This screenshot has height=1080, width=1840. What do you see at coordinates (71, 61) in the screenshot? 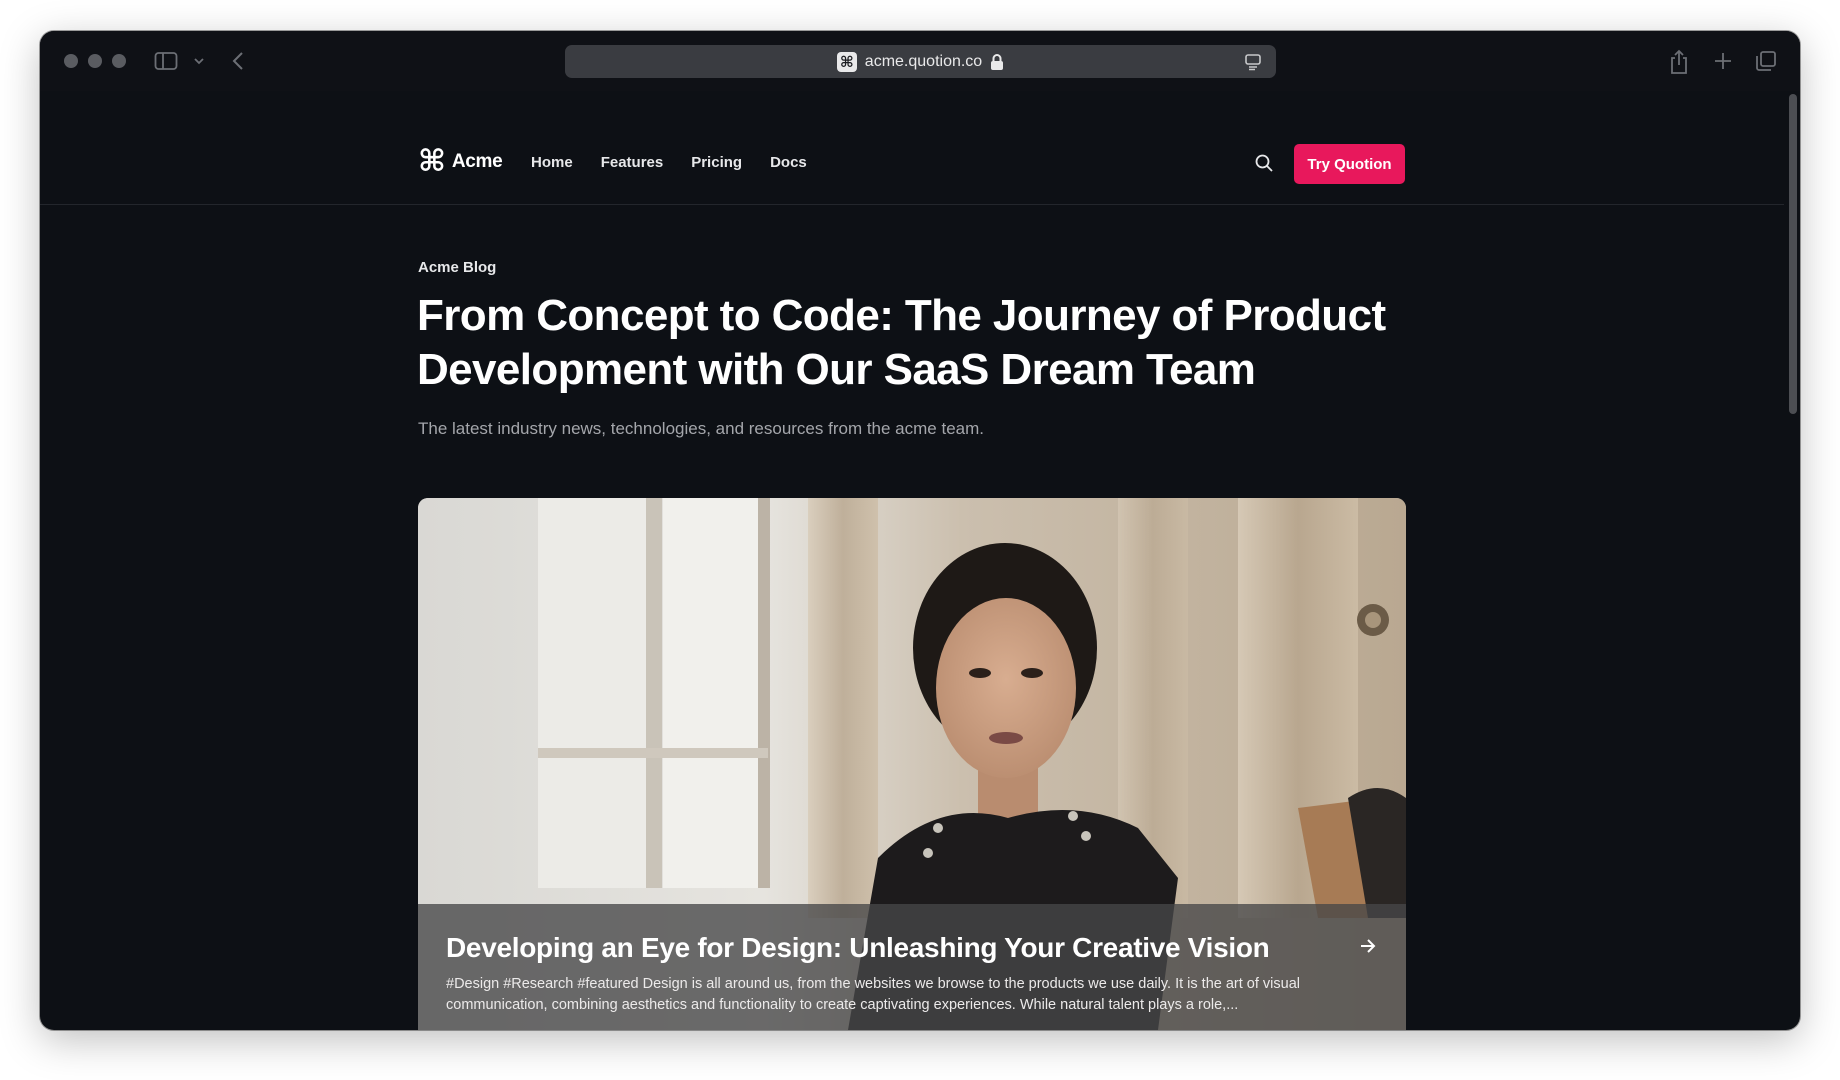
I see `close-window-button` at bounding box center [71, 61].